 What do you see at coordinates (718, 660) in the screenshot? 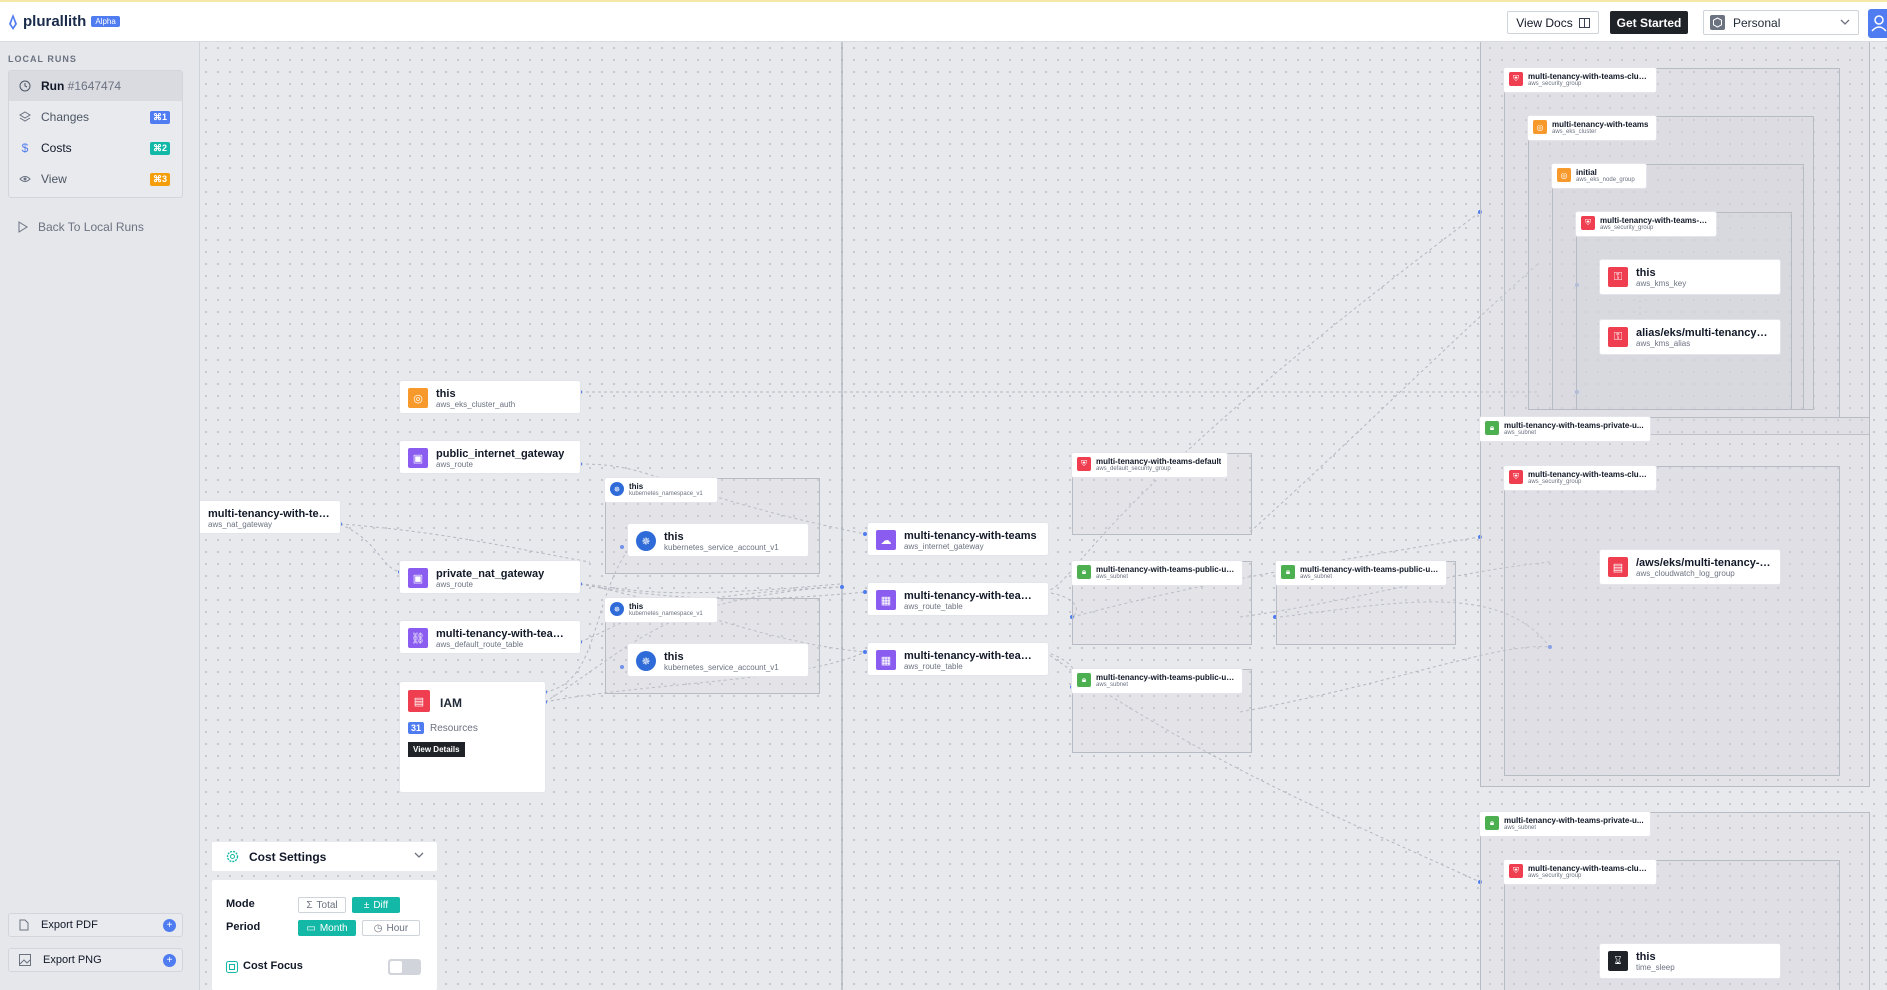
I see `node-service-account-2: ✵ this kubernetes_service_account_v1` at bounding box center [718, 660].